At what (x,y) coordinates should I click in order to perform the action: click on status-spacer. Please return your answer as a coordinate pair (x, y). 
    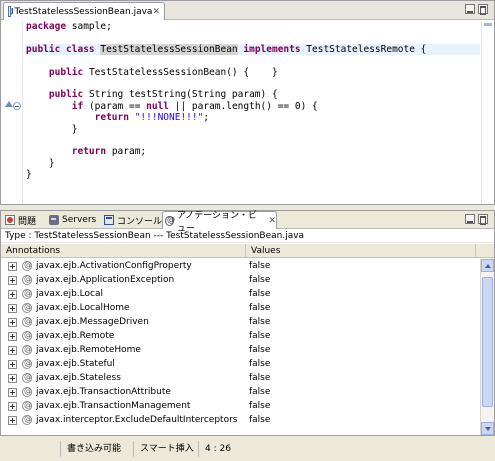
    Looking at the image, I should click on (30, 449).